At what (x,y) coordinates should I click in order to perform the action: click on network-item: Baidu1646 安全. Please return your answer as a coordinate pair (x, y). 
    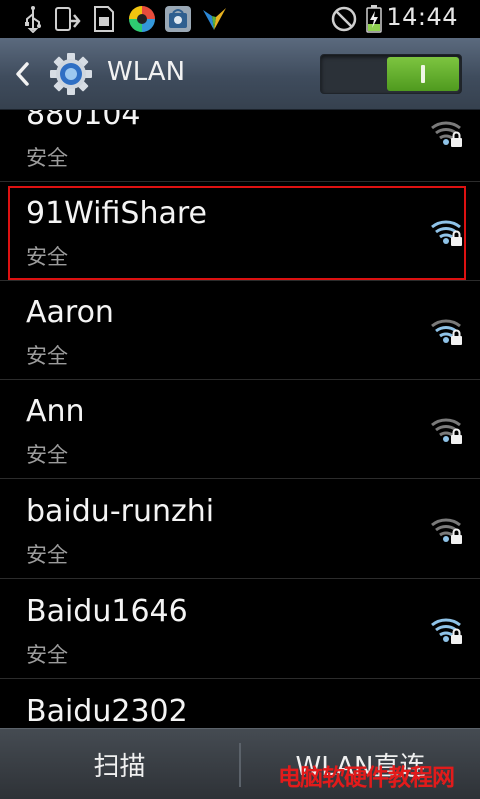
    Looking at the image, I should click on (240, 629).